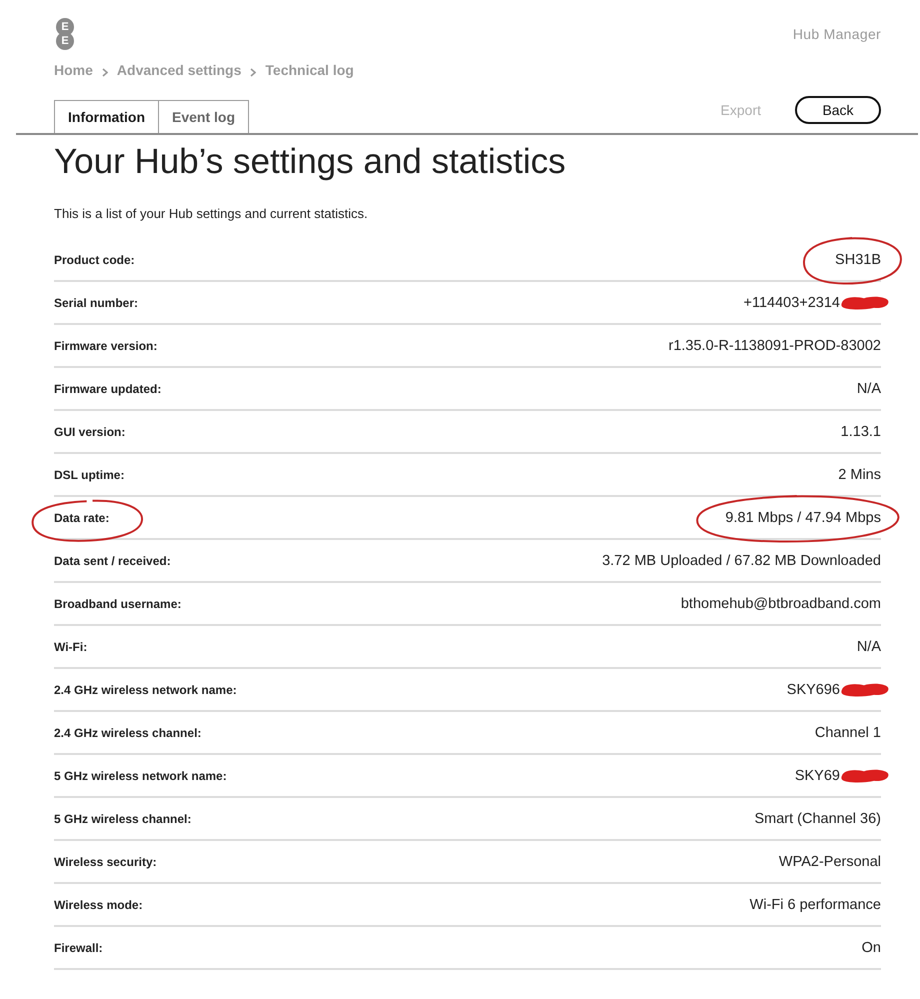 The width and height of the screenshot is (920, 999). Describe the element at coordinates (310, 162) in the screenshot. I see `page-title: Your Hub’s settings and statistics` at that location.